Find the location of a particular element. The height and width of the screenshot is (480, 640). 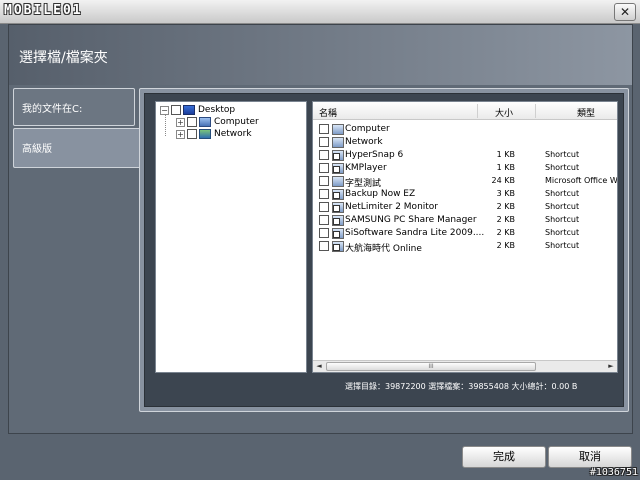

selection-summary: 選擇目錄：39872200 選擇檔案：39855408 大小總計：0.00 B is located at coordinates (461, 386).